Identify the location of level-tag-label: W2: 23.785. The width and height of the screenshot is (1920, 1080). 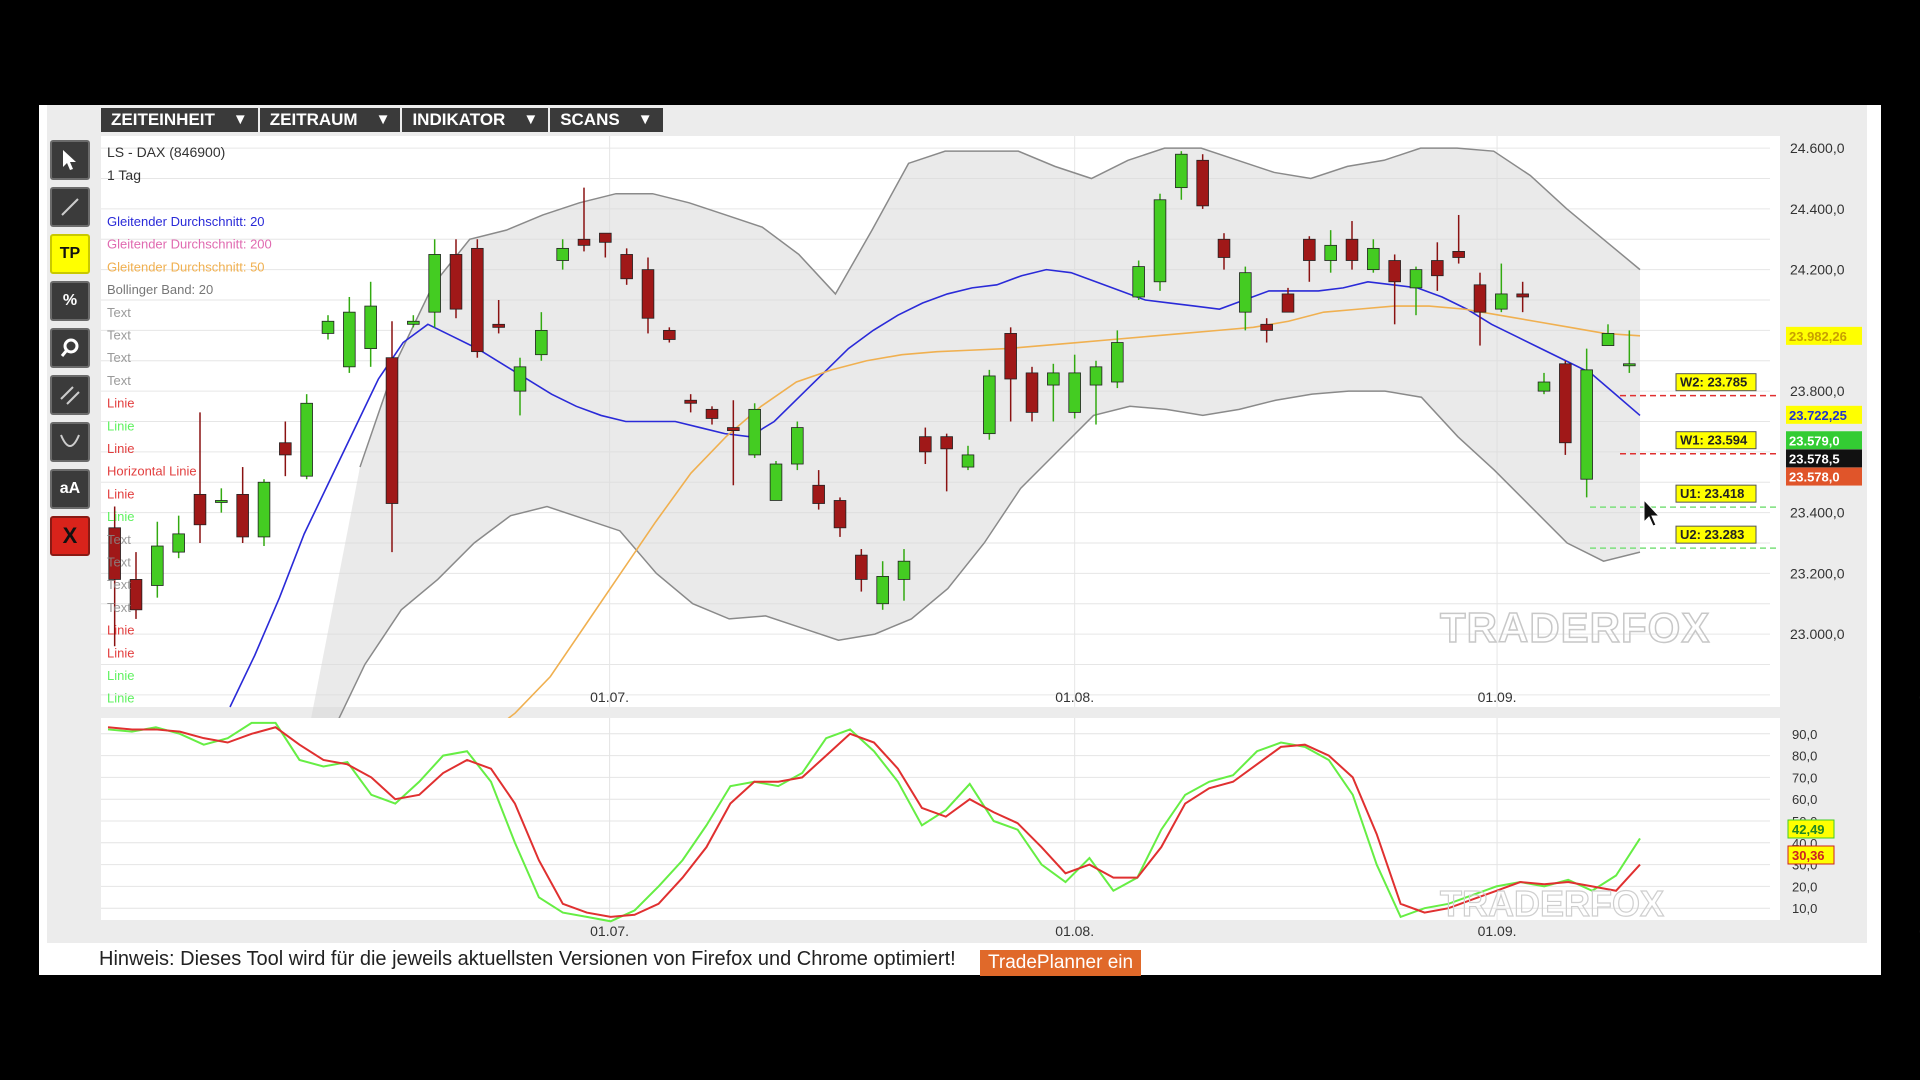
(1713, 382).